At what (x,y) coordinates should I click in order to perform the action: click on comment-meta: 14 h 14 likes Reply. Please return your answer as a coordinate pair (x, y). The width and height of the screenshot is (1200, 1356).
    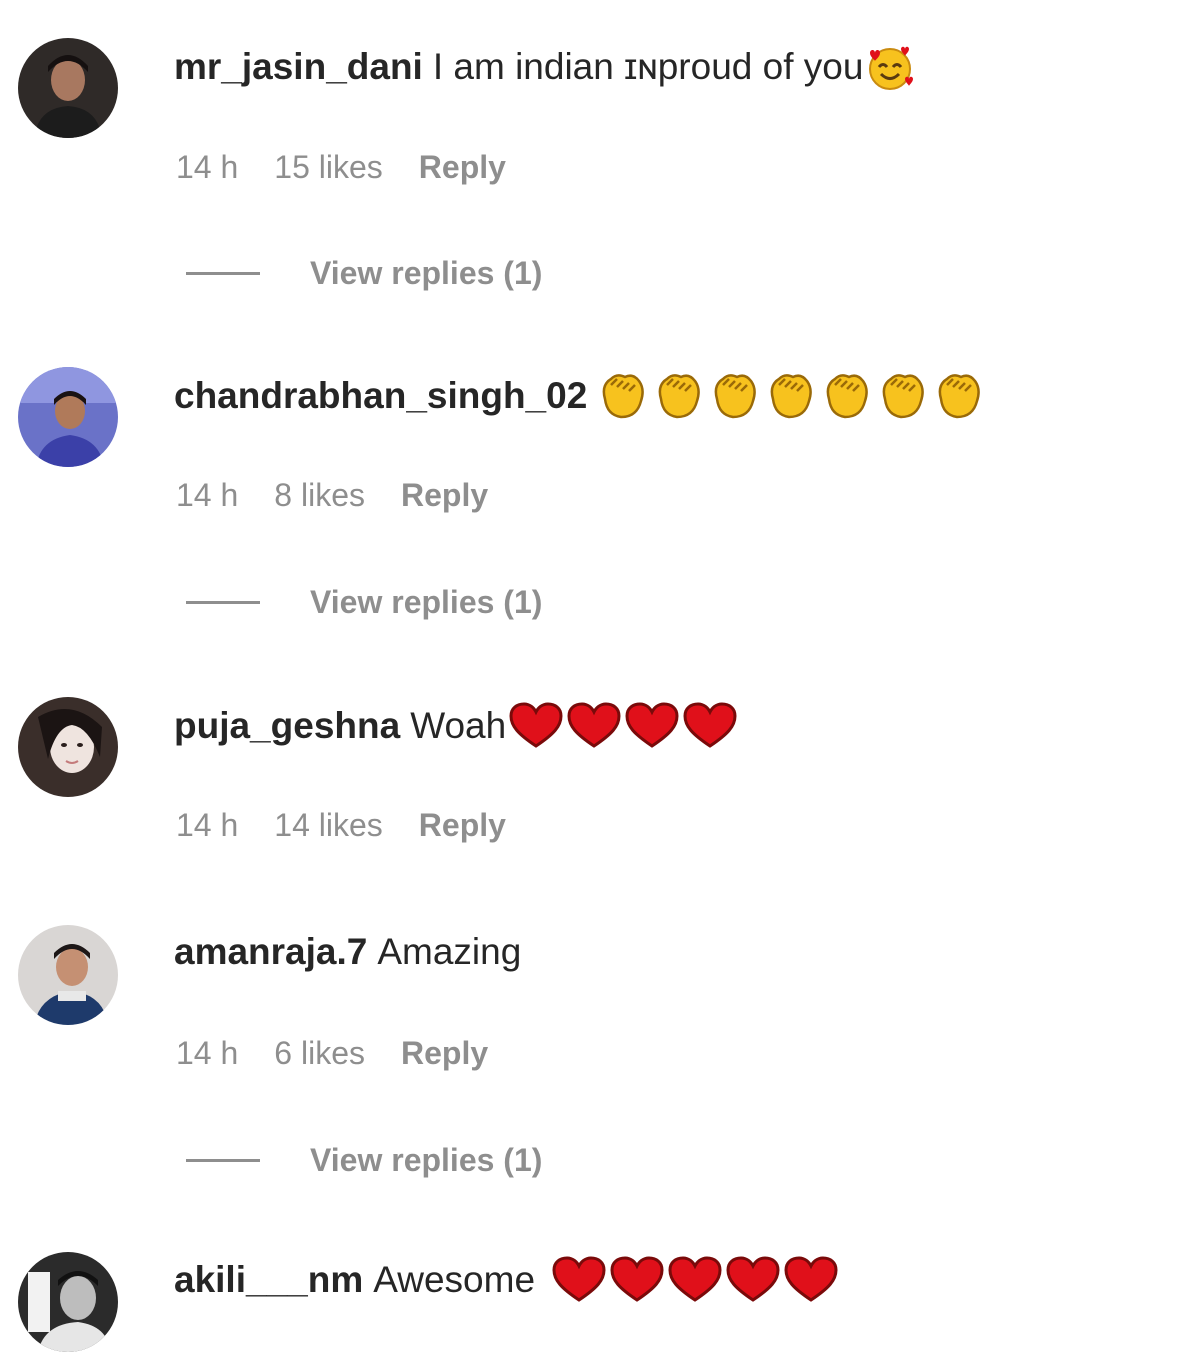
    Looking at the image, I should click on (341, 825).